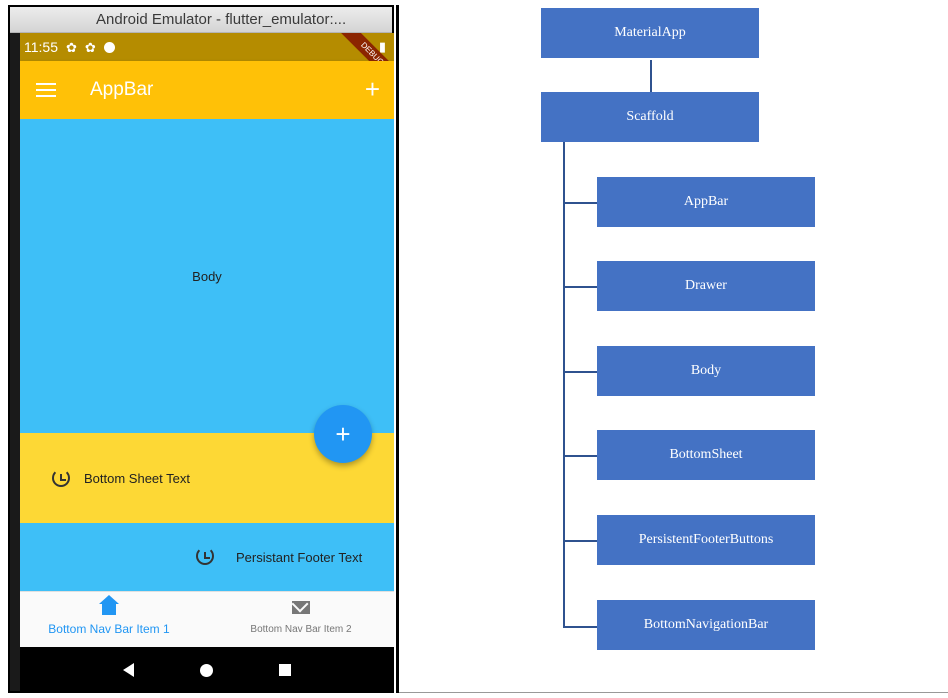 The width and height of the screenshot is (948, 698). I want to click on app-bar-title: AppBar, so click(122, 89).